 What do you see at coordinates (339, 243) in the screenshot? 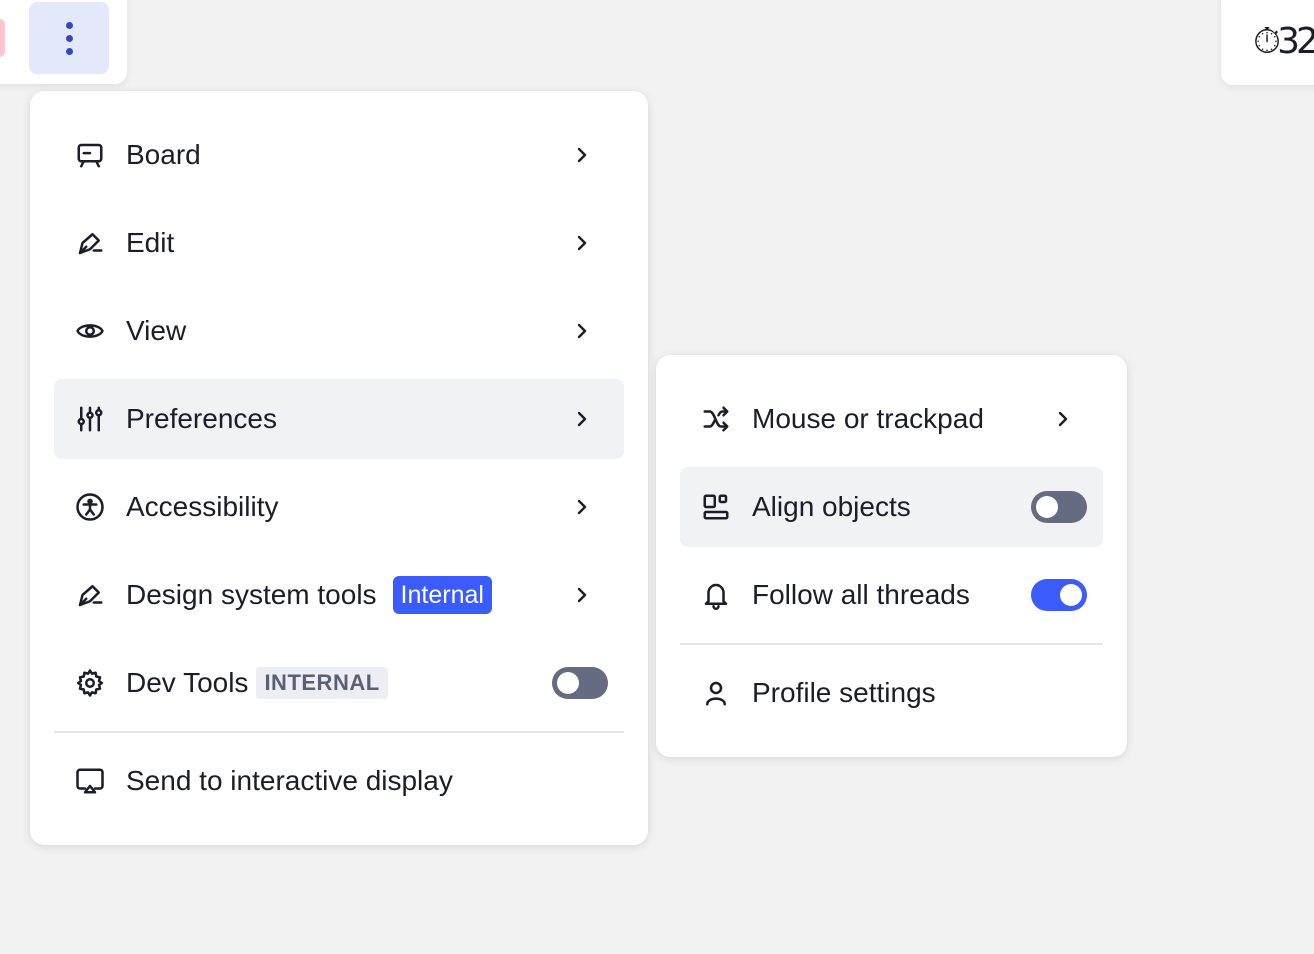
I see `menu-item-edit: Edit` at bounding box center [339, 243].